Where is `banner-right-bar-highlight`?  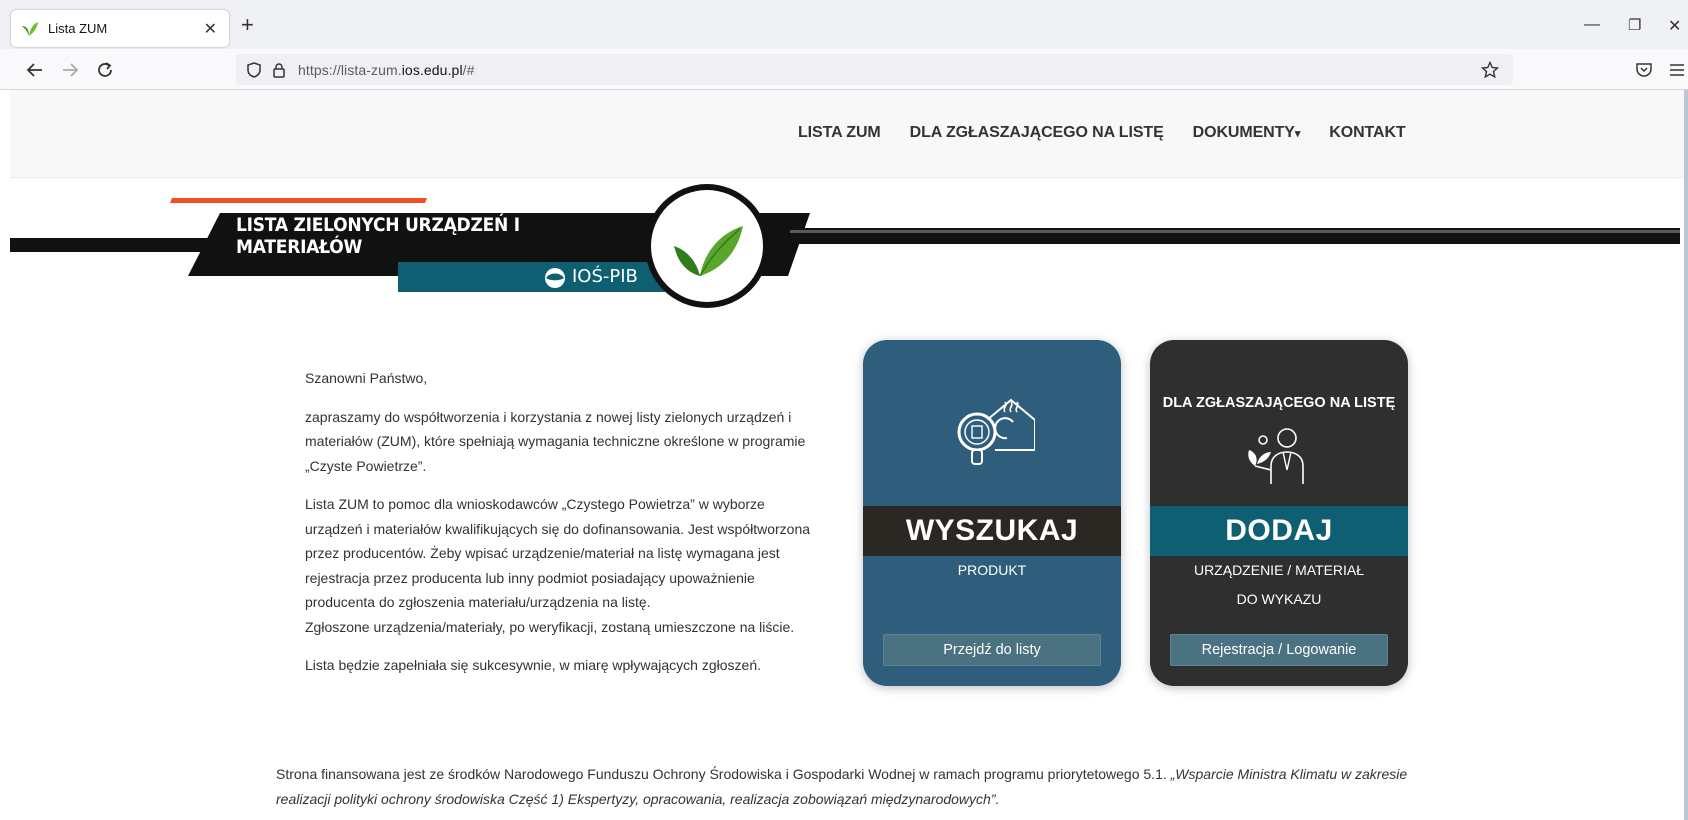
banner-right-bar-highlight is located at coordinates (1235, 231).